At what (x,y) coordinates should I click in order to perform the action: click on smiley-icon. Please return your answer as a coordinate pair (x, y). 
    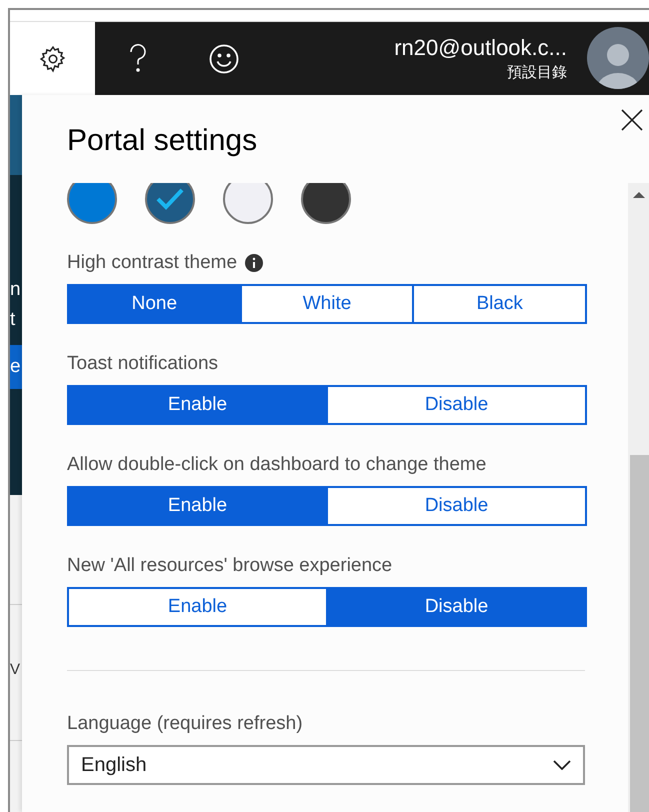
    Looking at the image, I should click on (224, 59).